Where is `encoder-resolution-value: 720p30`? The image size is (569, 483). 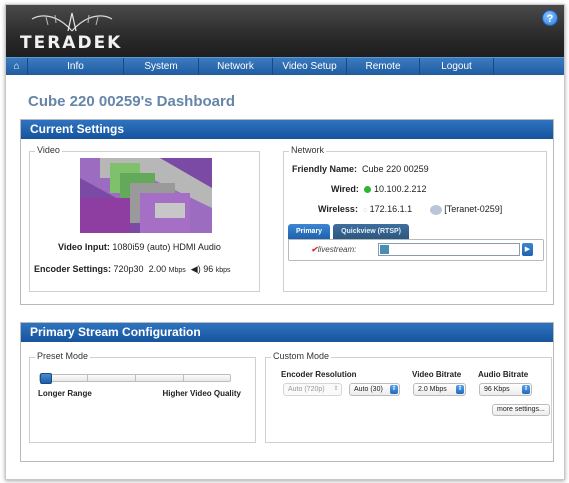 encoder-resolution-value: 720p30 is located at coordinates (128, 269).